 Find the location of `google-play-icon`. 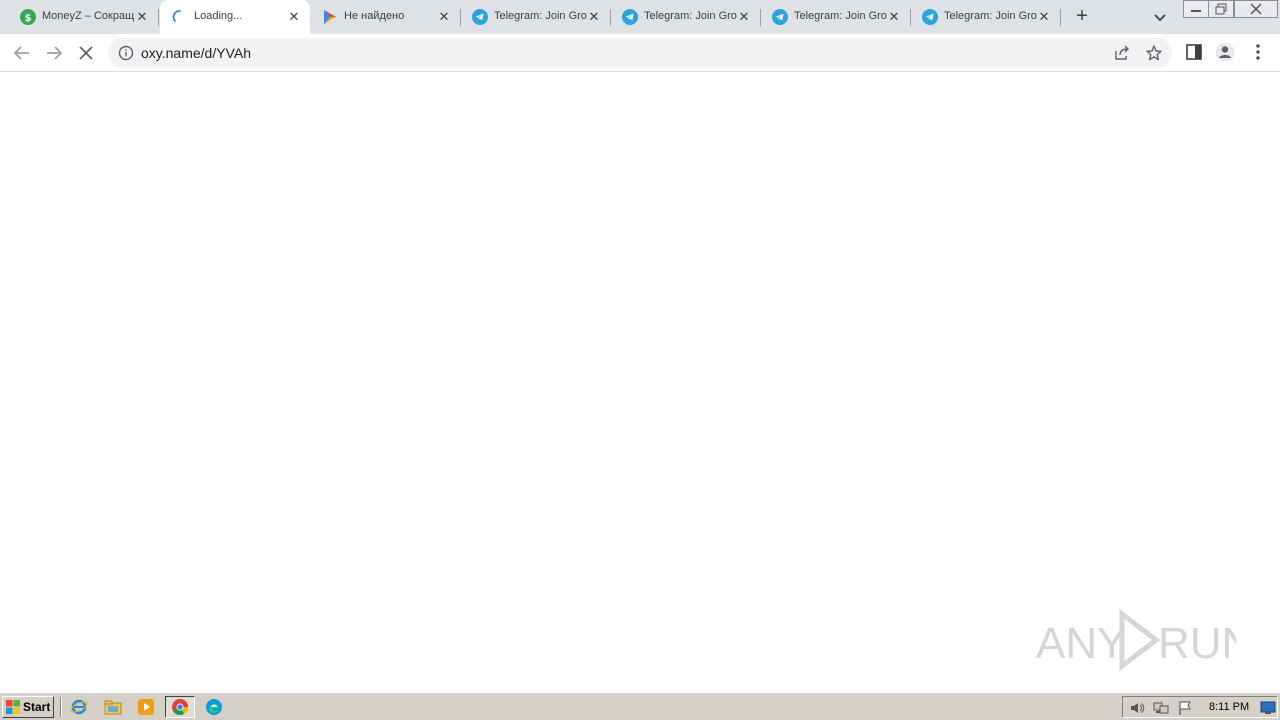

google-play-icon is located at coordinates (330, 17).